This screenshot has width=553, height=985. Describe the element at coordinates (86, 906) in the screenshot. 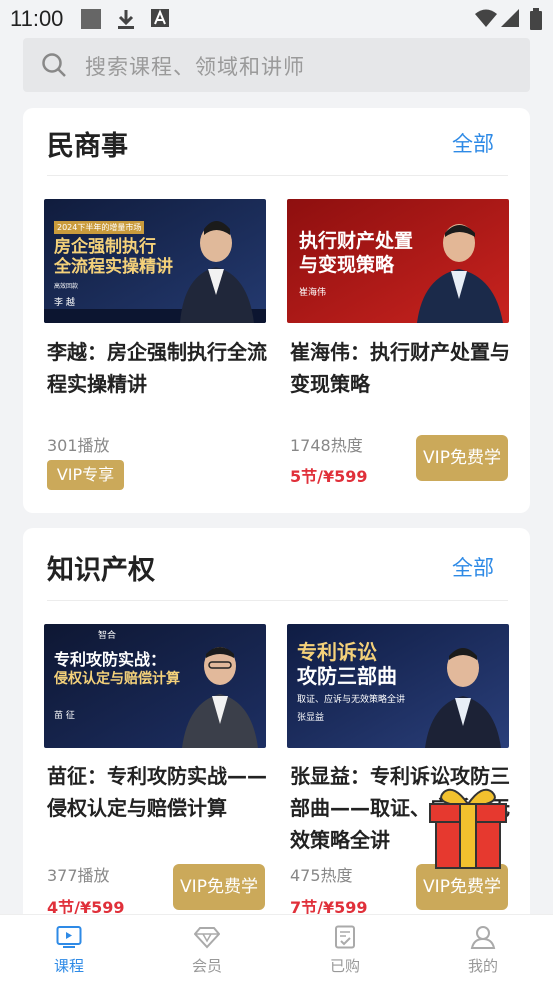

I see `course-price: 4节/¥599` at that location.